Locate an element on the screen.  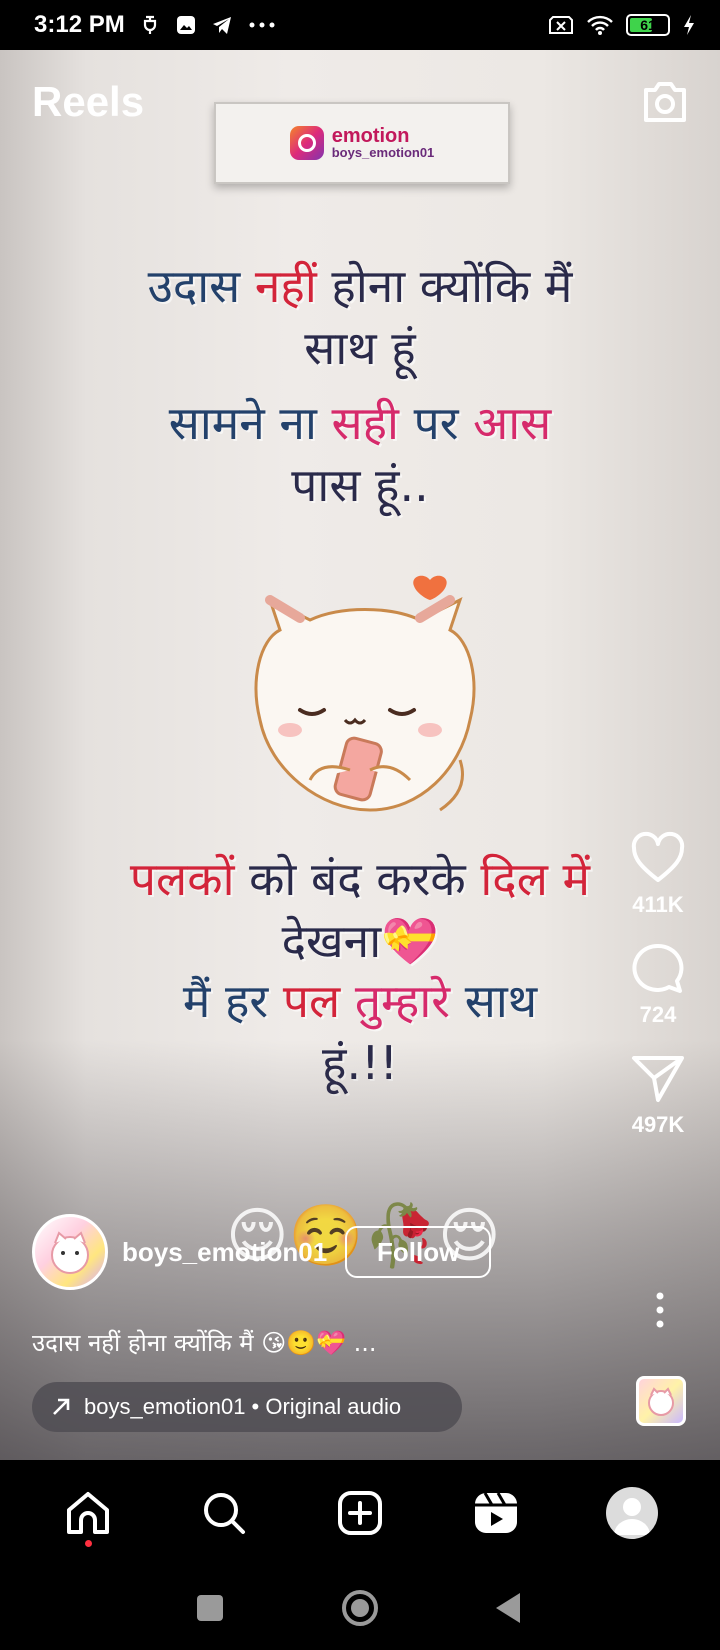
nav-search is located at coordinates (224, 1513).